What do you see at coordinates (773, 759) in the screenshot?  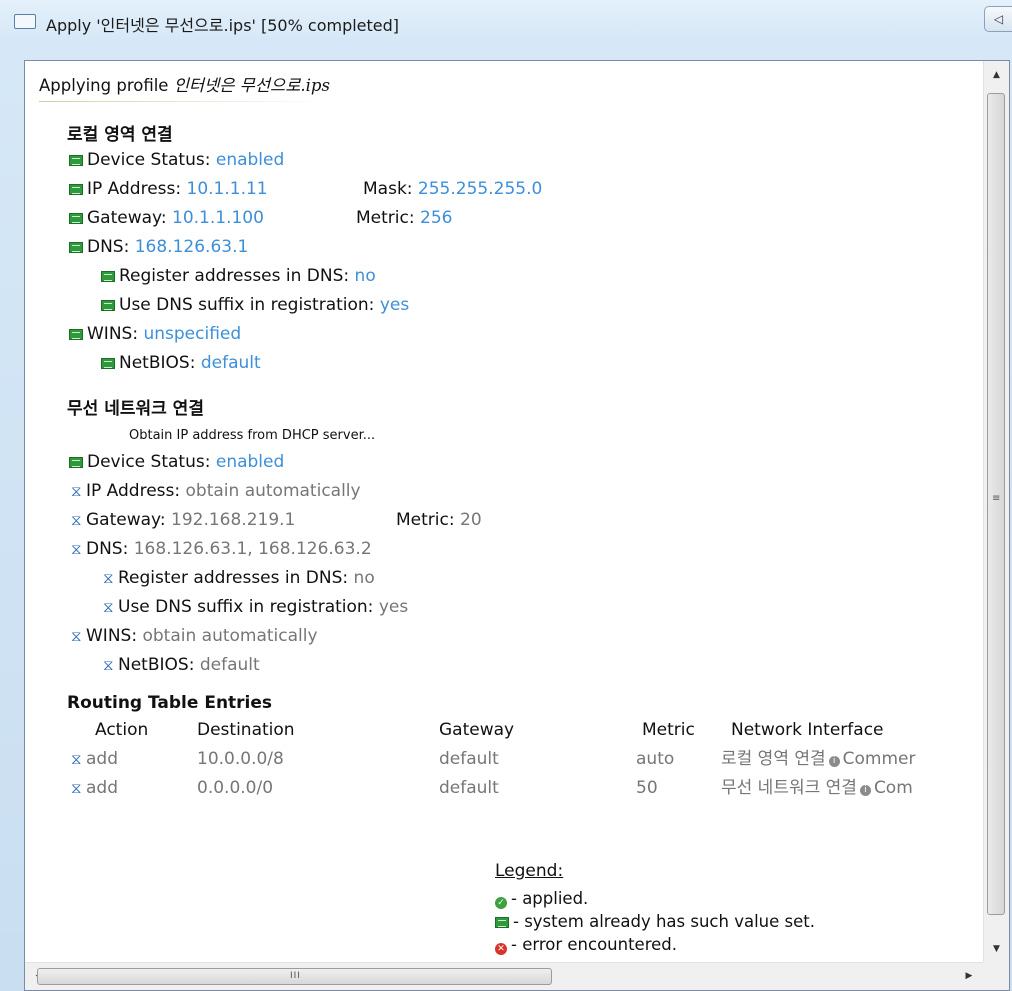 I see `route-interface: 로컬 영역 연결` at bounding box center [773, 759].